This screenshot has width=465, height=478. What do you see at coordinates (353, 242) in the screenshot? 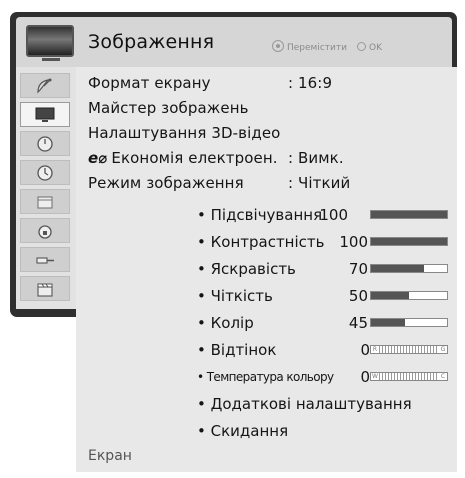
I see `setting-contrast-value: 100` at bounding box center [353, 242].